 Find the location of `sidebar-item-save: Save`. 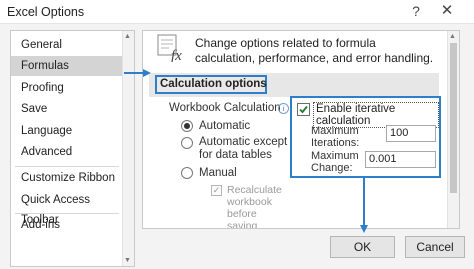

sidebar-item-save: Save is located at coordinates (66, 109).